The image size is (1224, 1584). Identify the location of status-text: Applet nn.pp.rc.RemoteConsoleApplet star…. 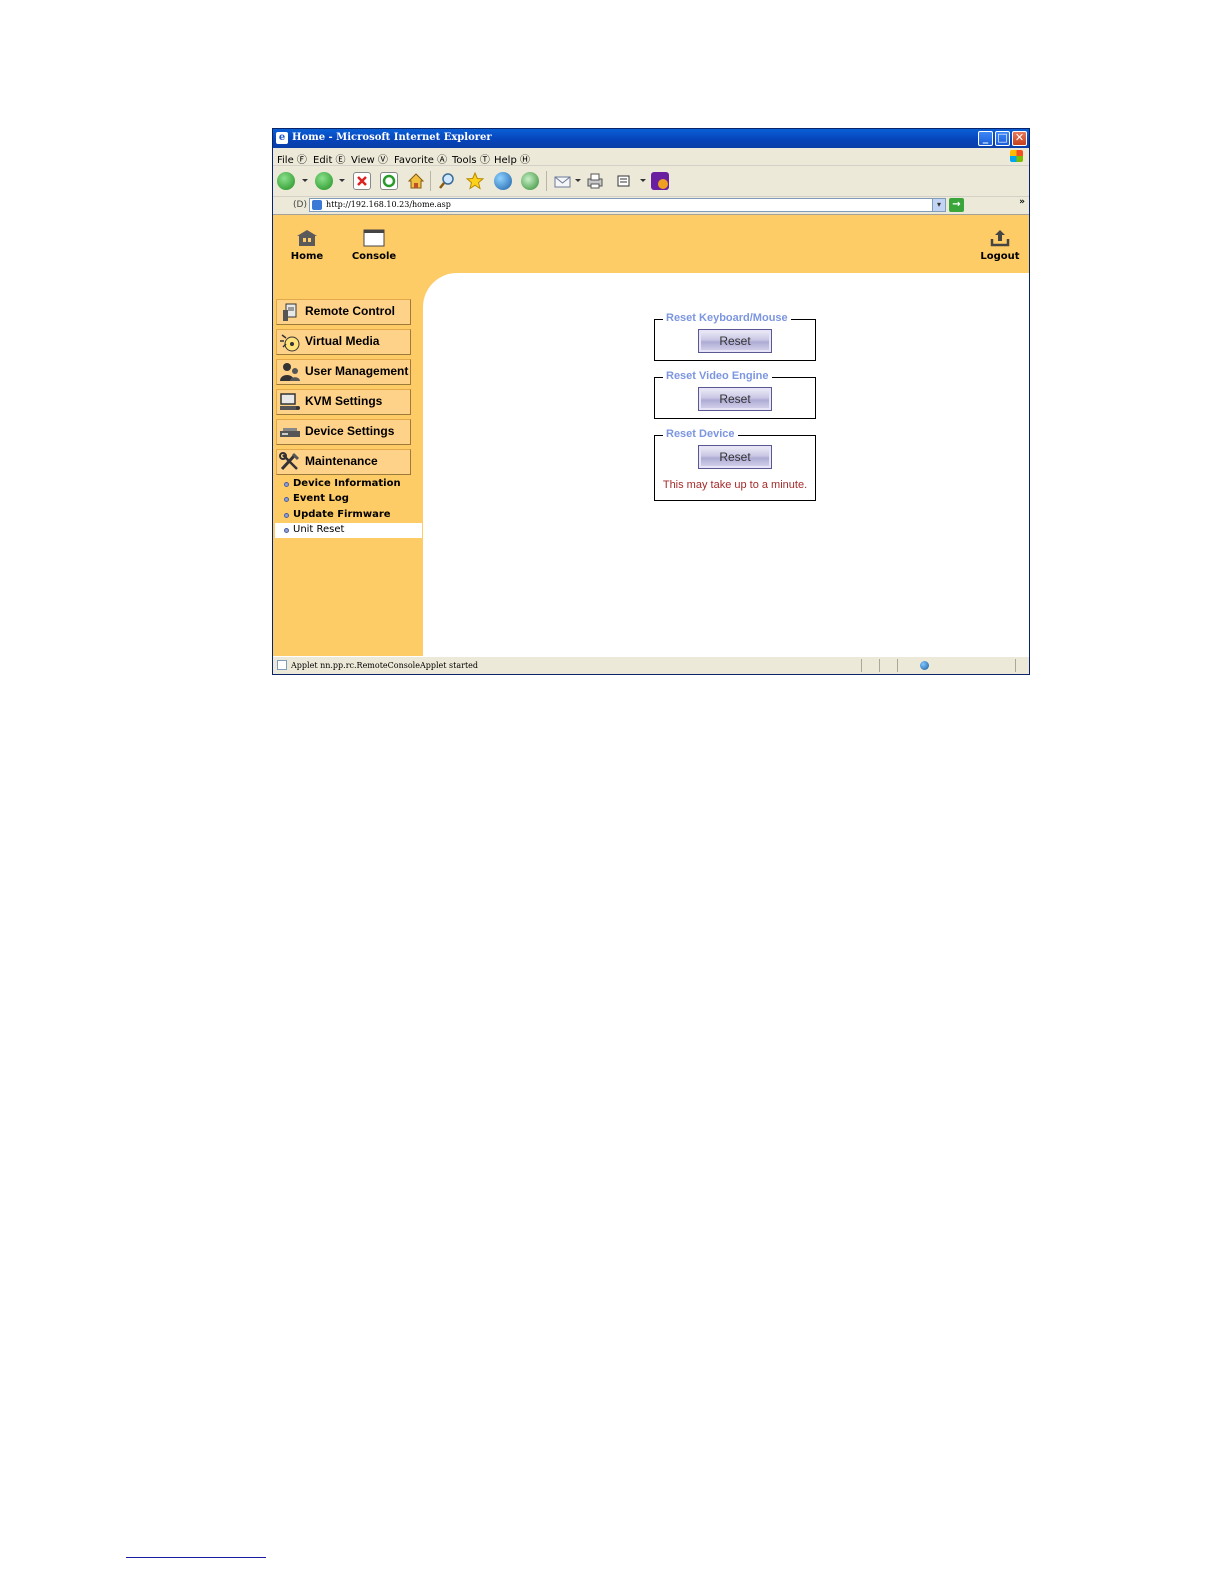
(385, 665).